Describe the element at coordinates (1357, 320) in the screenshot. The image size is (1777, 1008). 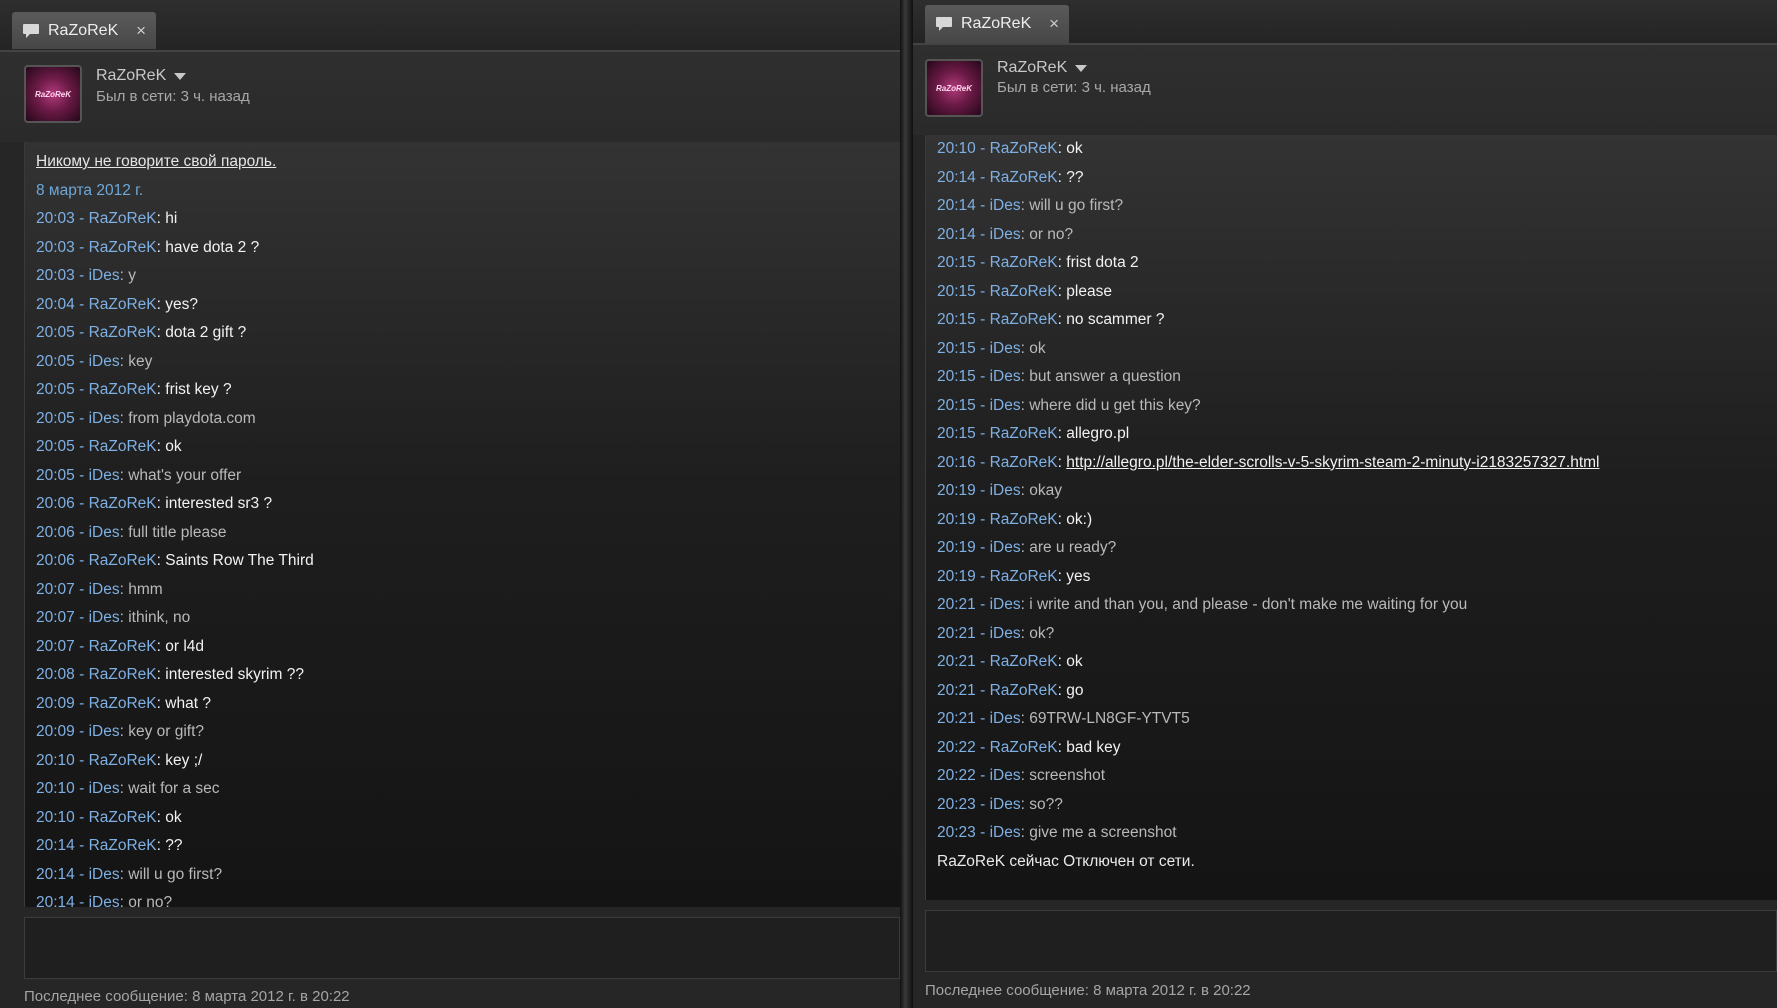
I see `chat-message: 20:15 - RaZoReK: no scammer ?` at that location.